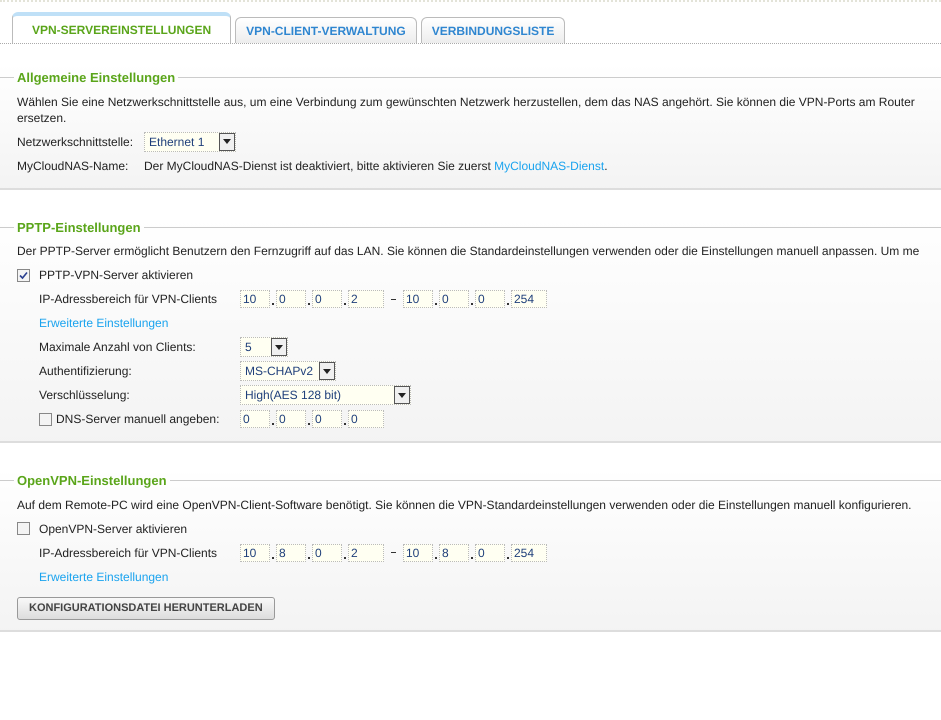  What do you see at coordinates (41, 118) in the screenshot?
I see `description-text: ersetzen.` at bounding box center [41, 118].